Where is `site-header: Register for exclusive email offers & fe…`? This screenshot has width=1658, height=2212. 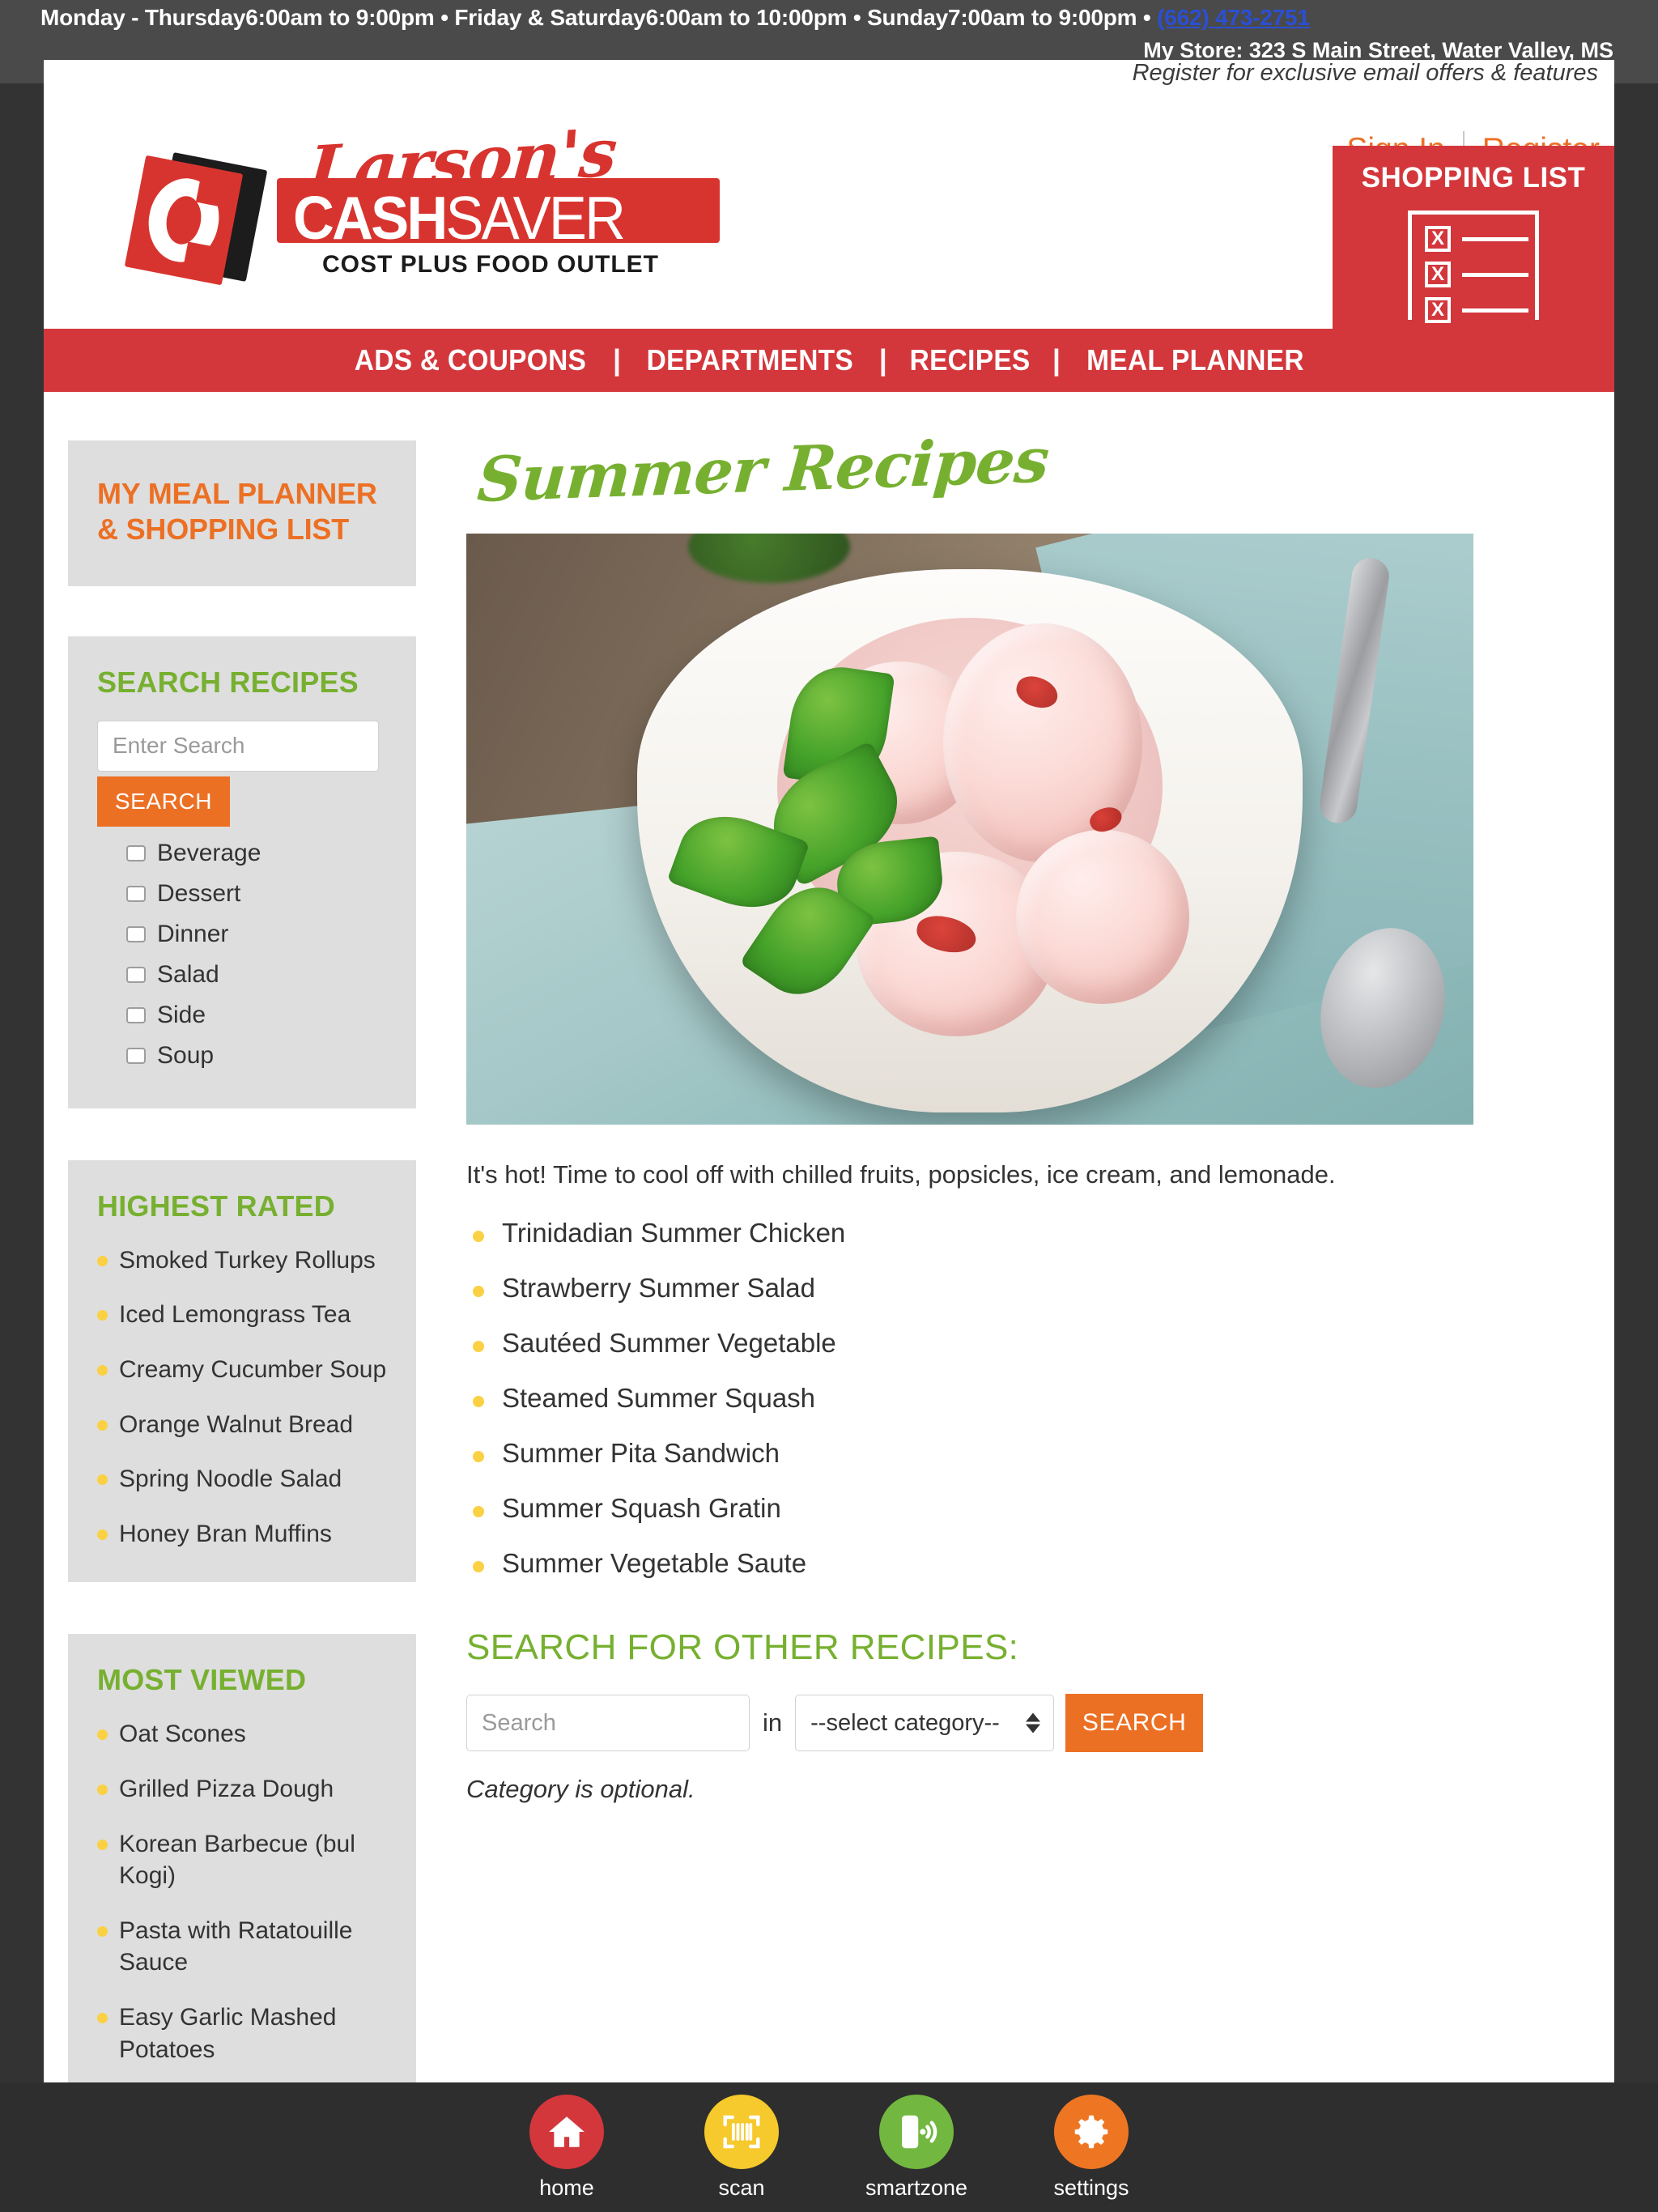
site-header: Register for exclusive email offers & fe… is located at coordinates (829, 195).